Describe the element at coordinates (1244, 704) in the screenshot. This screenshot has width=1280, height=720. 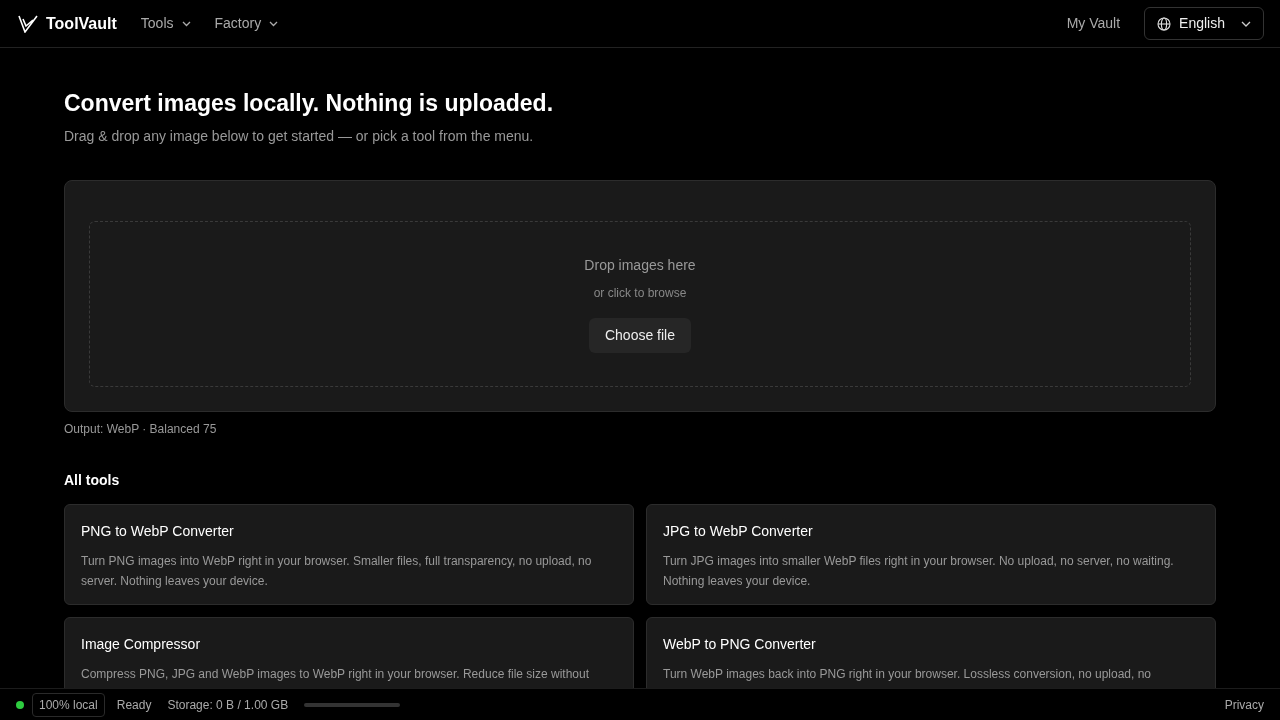
I see `privacy-link: Privacy` at that location.